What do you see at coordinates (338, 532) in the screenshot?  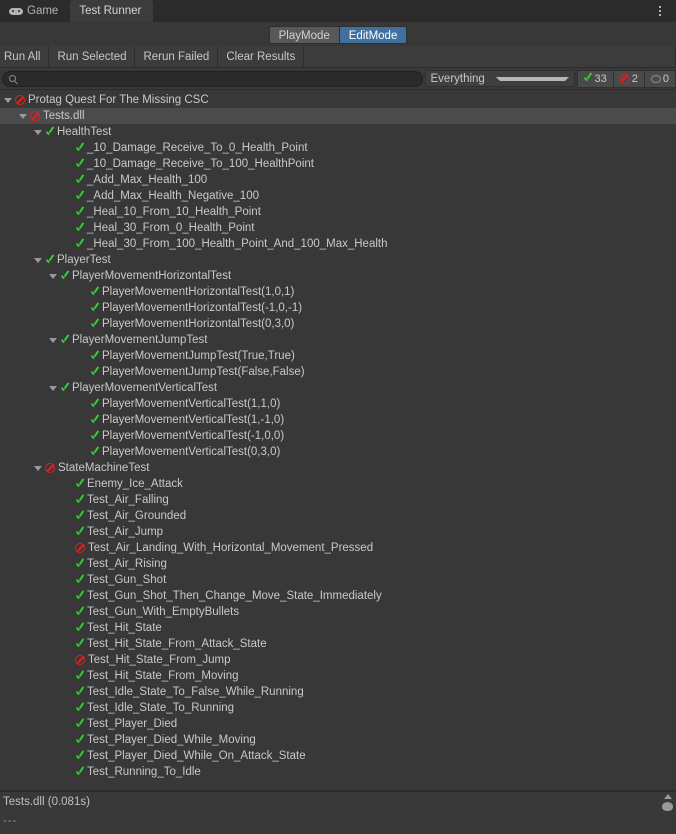 I see `tree-row: Test_Air_Jump` at bounding box center [338, 532].